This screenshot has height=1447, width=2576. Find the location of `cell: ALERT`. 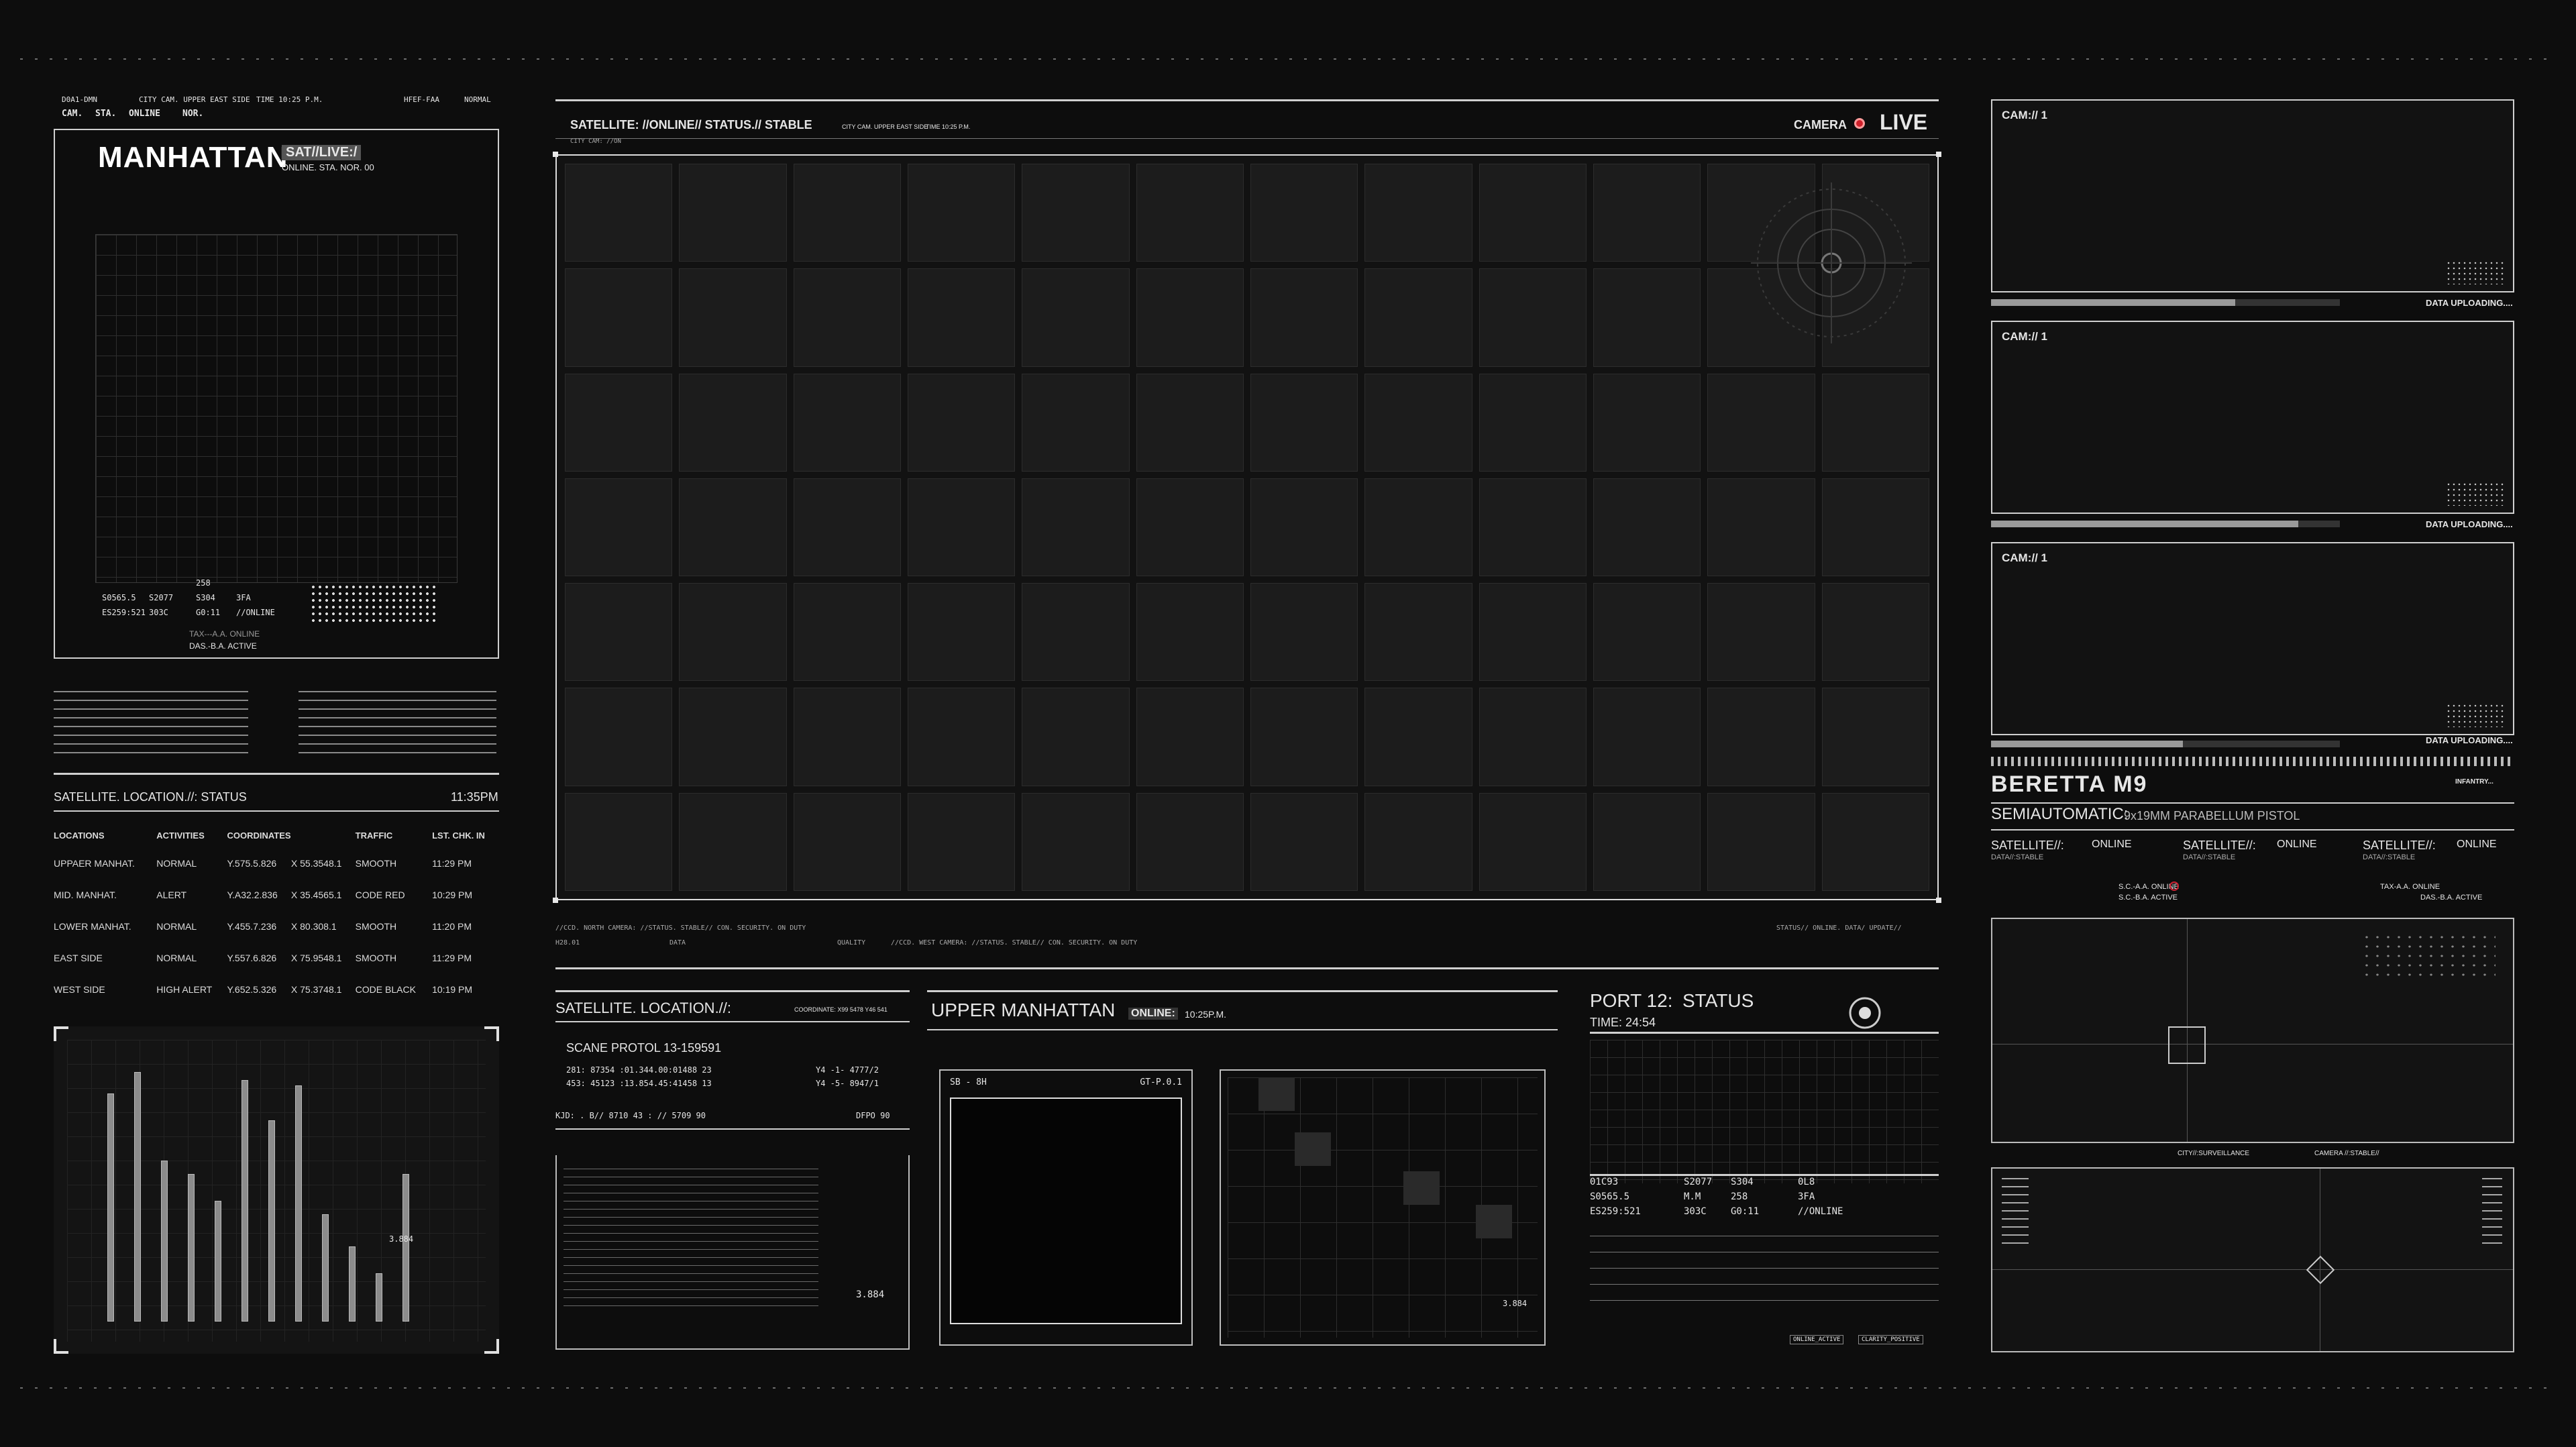

cell: ALERT is located at coordinates (171, 895).